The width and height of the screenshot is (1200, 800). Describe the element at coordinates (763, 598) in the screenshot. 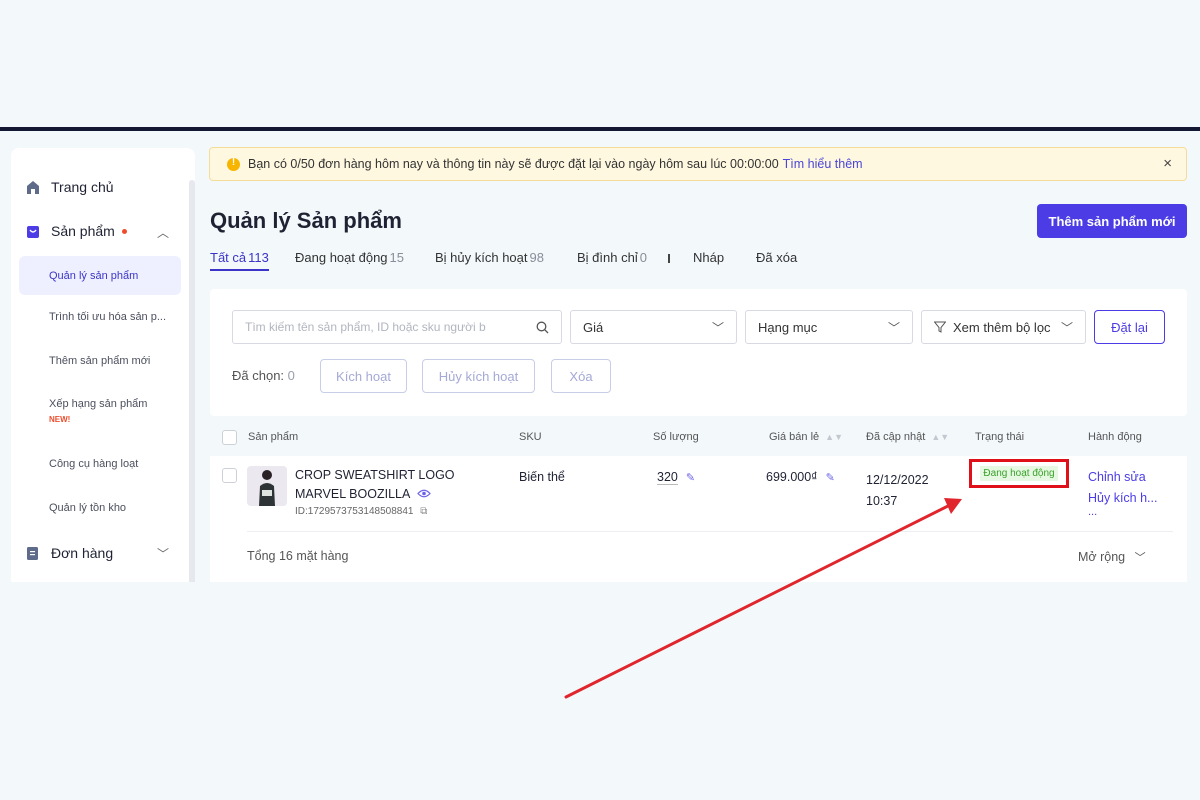

I see `annotation-arrow` at that location.